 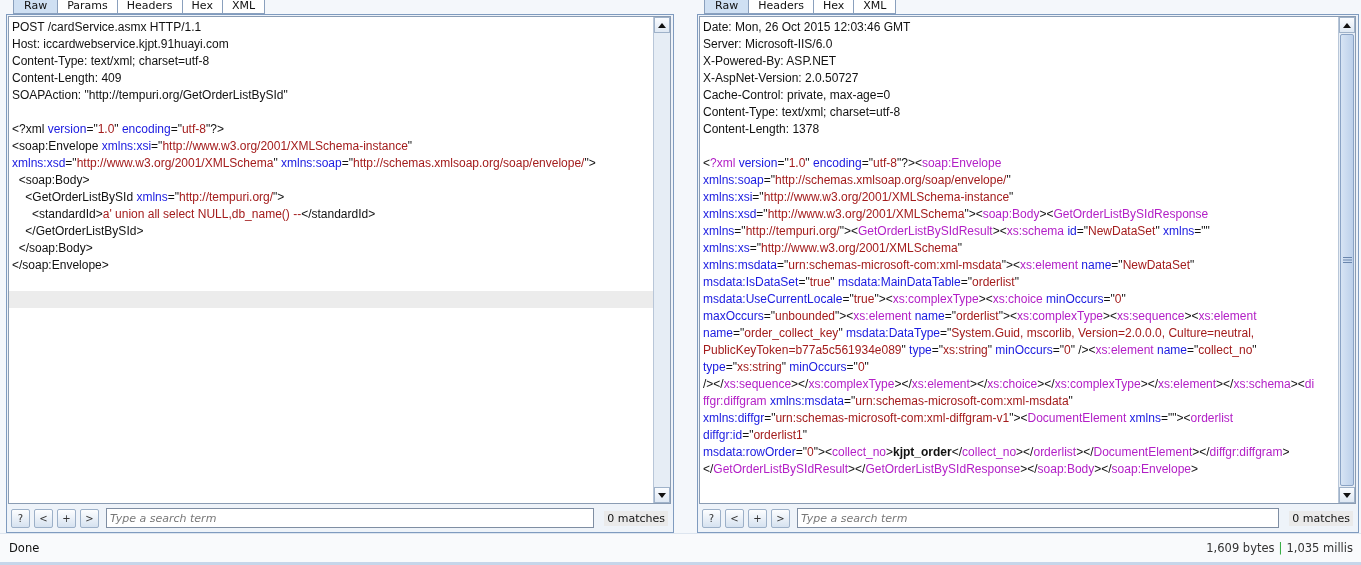 What do you see at coordinates (107, 27) in the screenshot?
I see `code-line: POST /cardService.asmx HTTP/1.1` at bounding box center [107, 27].